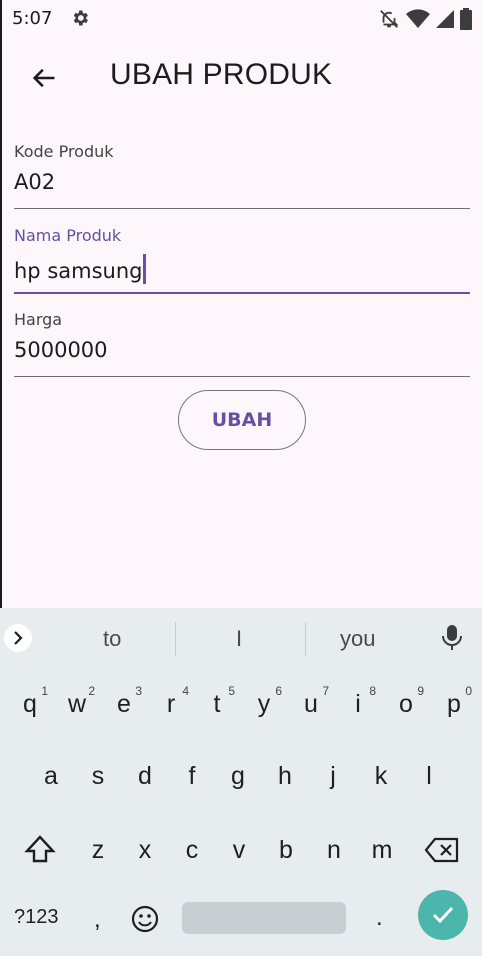  Describe the element at coordinates (466, 19) in the screenshot. I see `battery-icon` at that location.